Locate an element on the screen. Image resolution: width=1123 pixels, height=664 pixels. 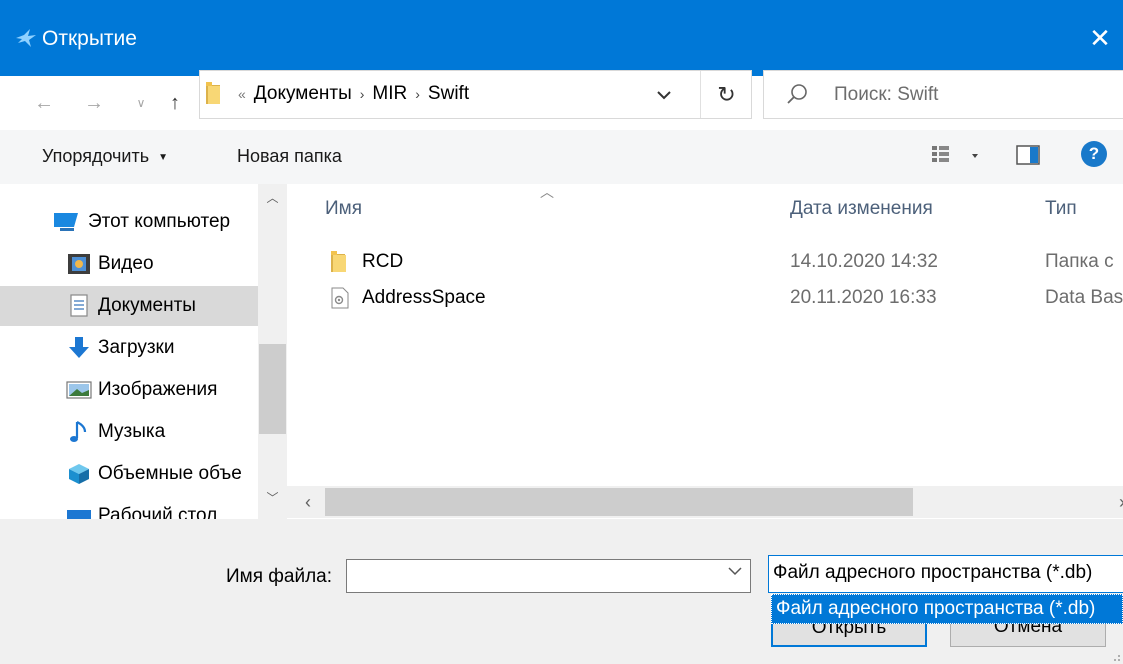
sidebar-item-label: Этот компьютер is located at coordinates (159, 221).